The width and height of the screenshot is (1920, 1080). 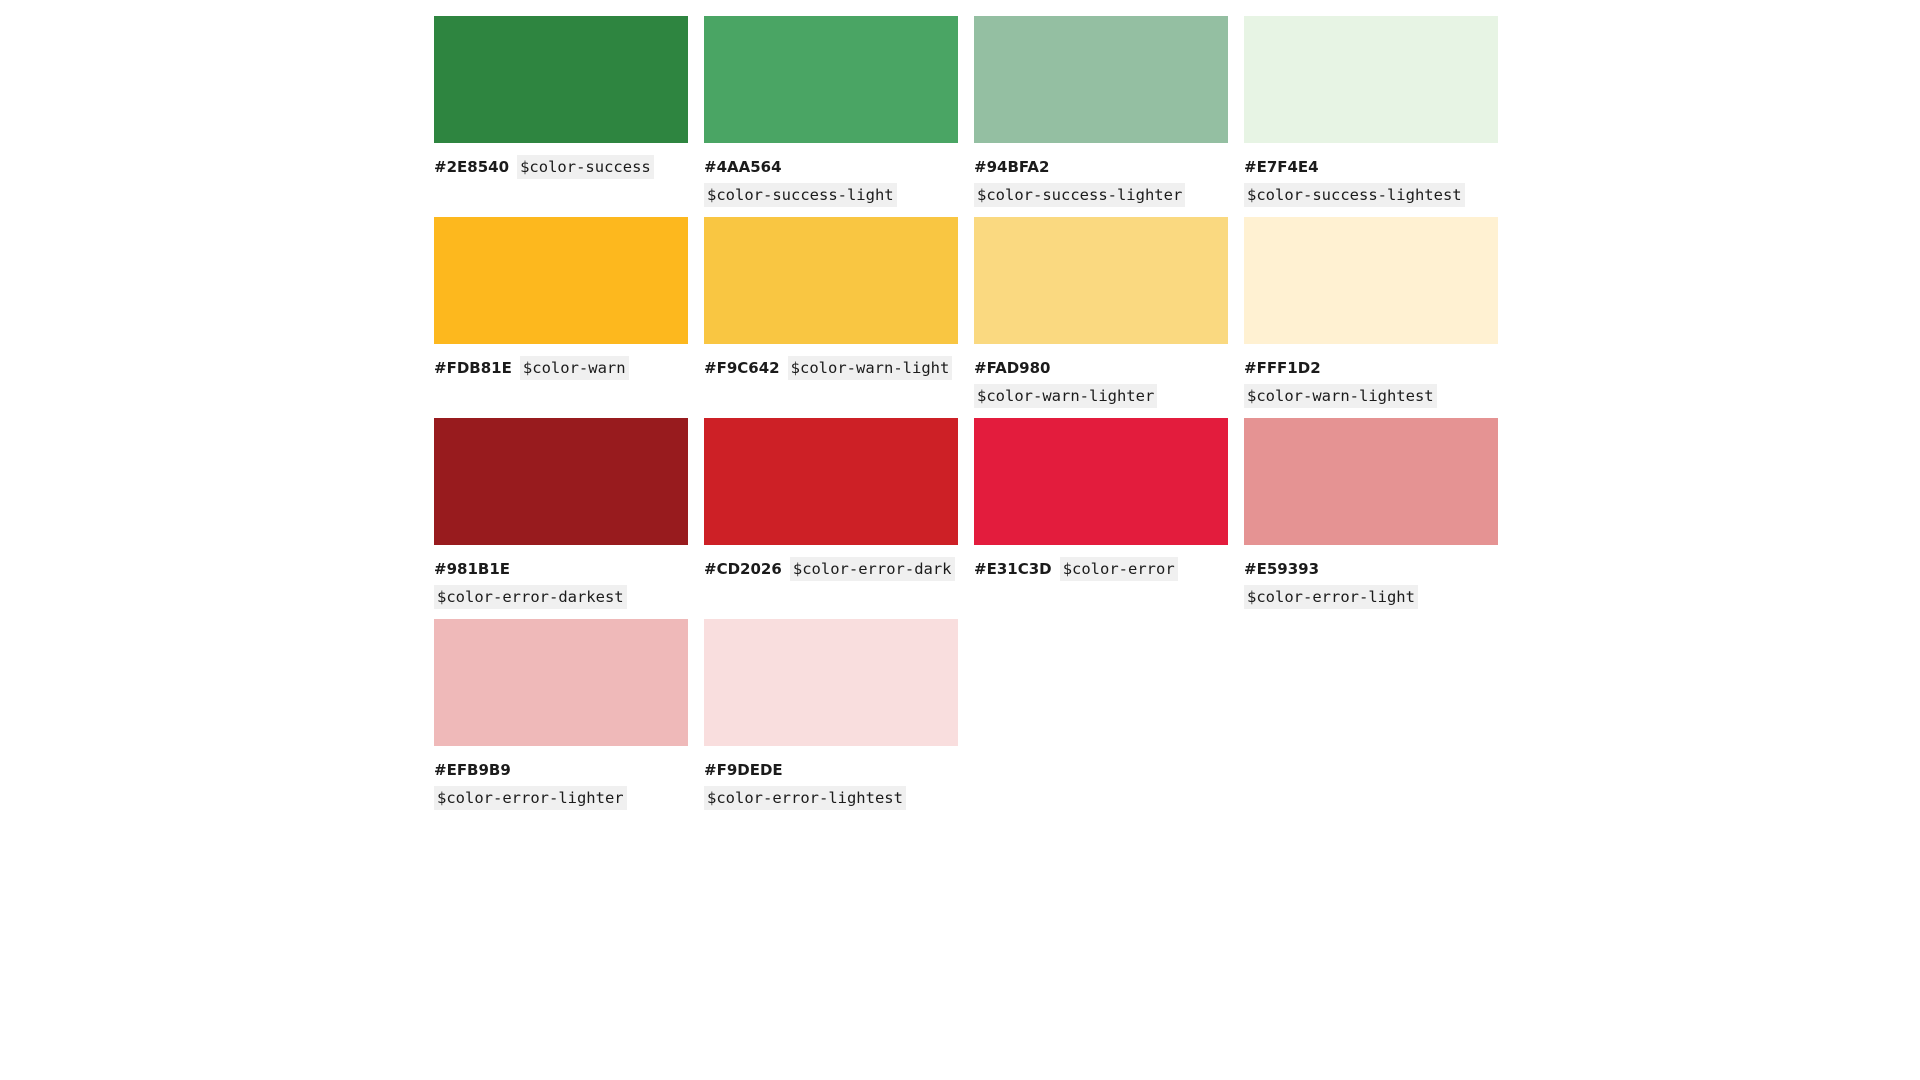 What do you see at coordinates (1371, 181) in the screenshot?
I see `swatch-meta: #E7F4E4 $color-success-lightest` at bounding box center [1371, 181].